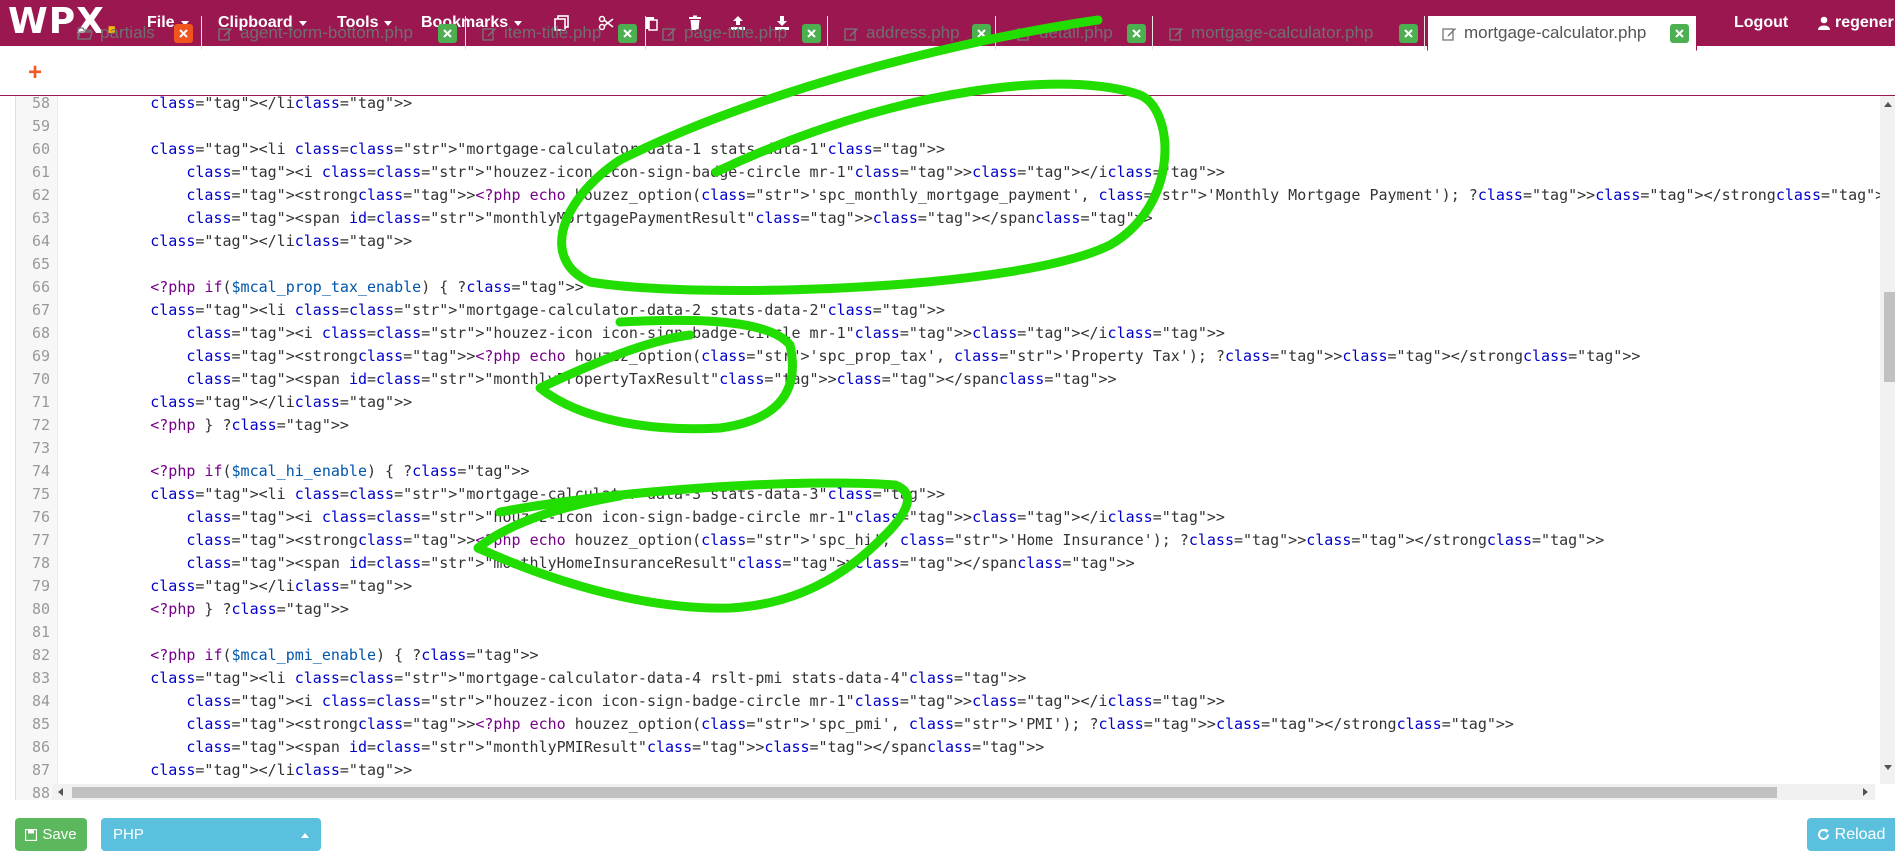 Image resolution: width=1895 pixels, height=860 pixels. Describe the element at coordinates (913, 33) in the screenshot. I see `tab-address: address.php` at that location.